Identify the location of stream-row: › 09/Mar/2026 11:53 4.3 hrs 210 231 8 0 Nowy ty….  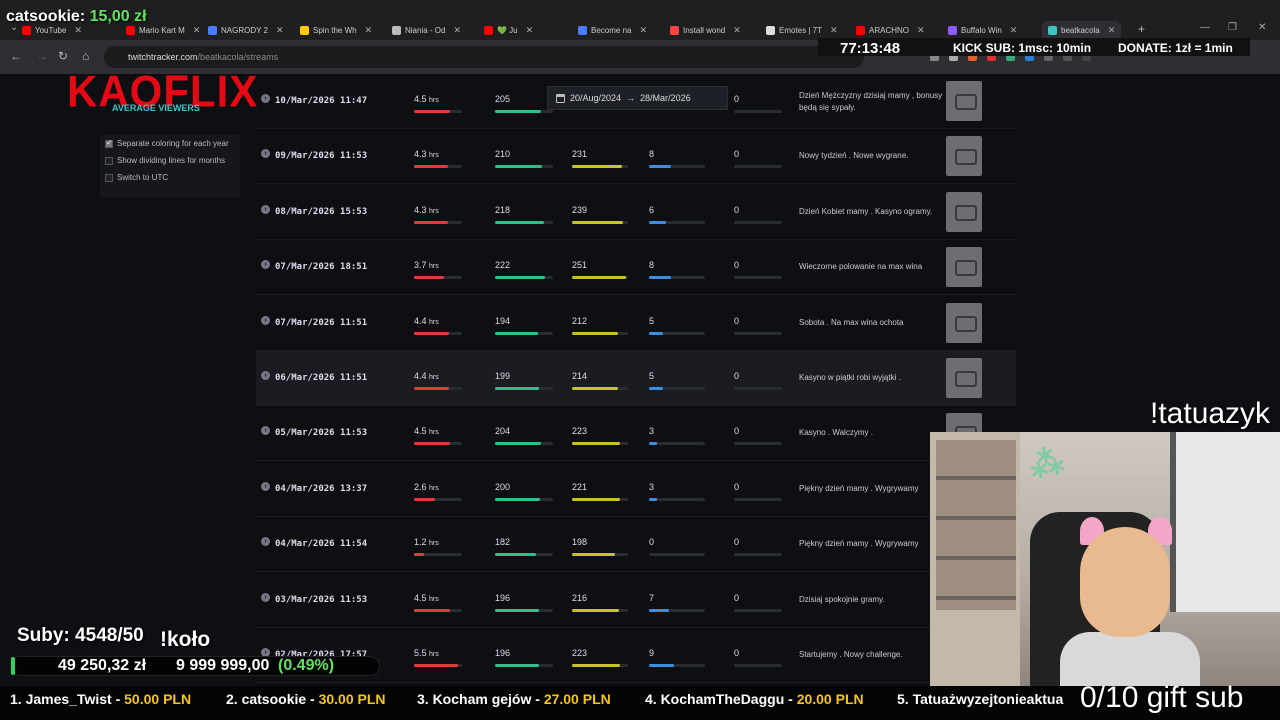
(636, 157).